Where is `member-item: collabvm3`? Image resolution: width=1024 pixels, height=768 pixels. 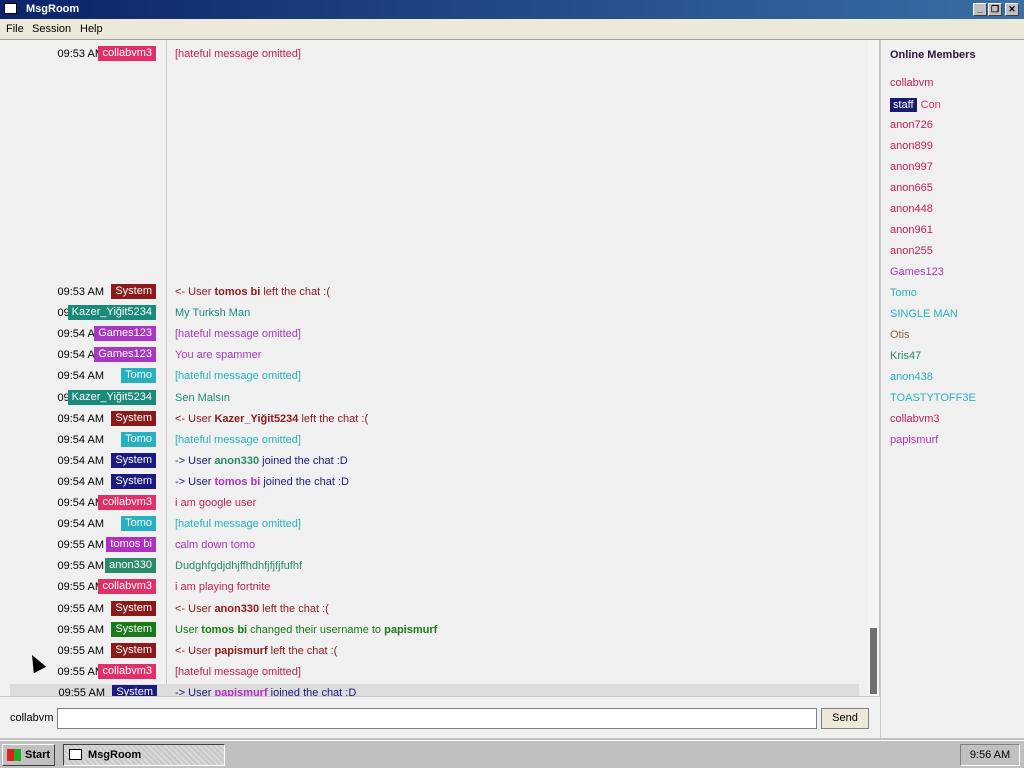
member-item: collabvm3 is located at coordinates (915, 419).